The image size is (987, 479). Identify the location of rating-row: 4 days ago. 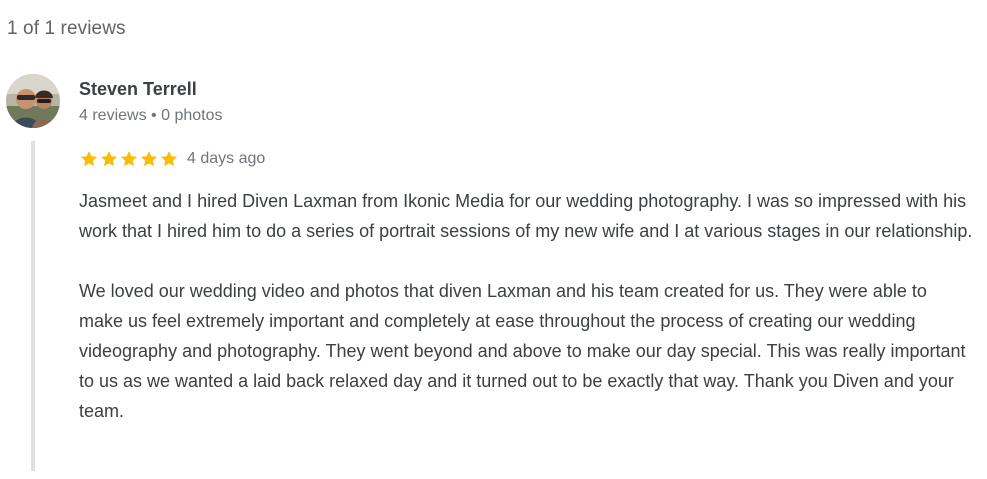
(172, 159).